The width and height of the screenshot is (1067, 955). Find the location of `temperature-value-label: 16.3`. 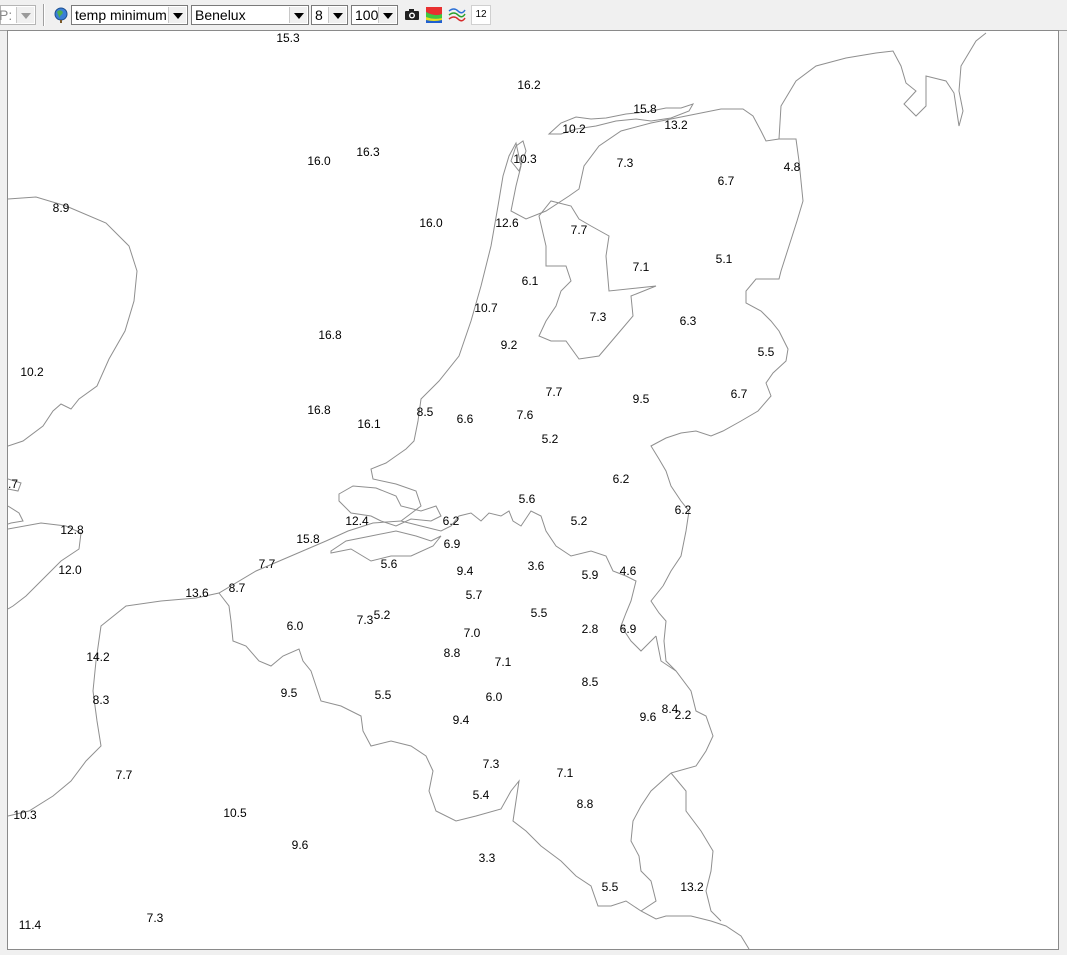

temperature-value-label: 16.3 is located at coordinates (368, 152).